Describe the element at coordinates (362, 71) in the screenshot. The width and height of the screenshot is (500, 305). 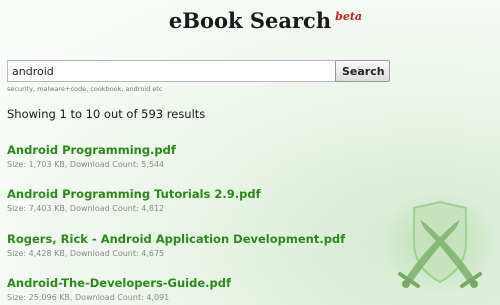
I see `search-button: Search` at that location.